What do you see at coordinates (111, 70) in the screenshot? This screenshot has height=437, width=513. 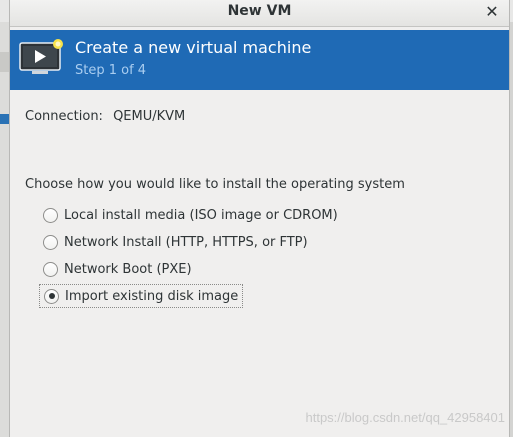 I see `wizard-step: Step 1 of 4` at bounding box center [111, 70].